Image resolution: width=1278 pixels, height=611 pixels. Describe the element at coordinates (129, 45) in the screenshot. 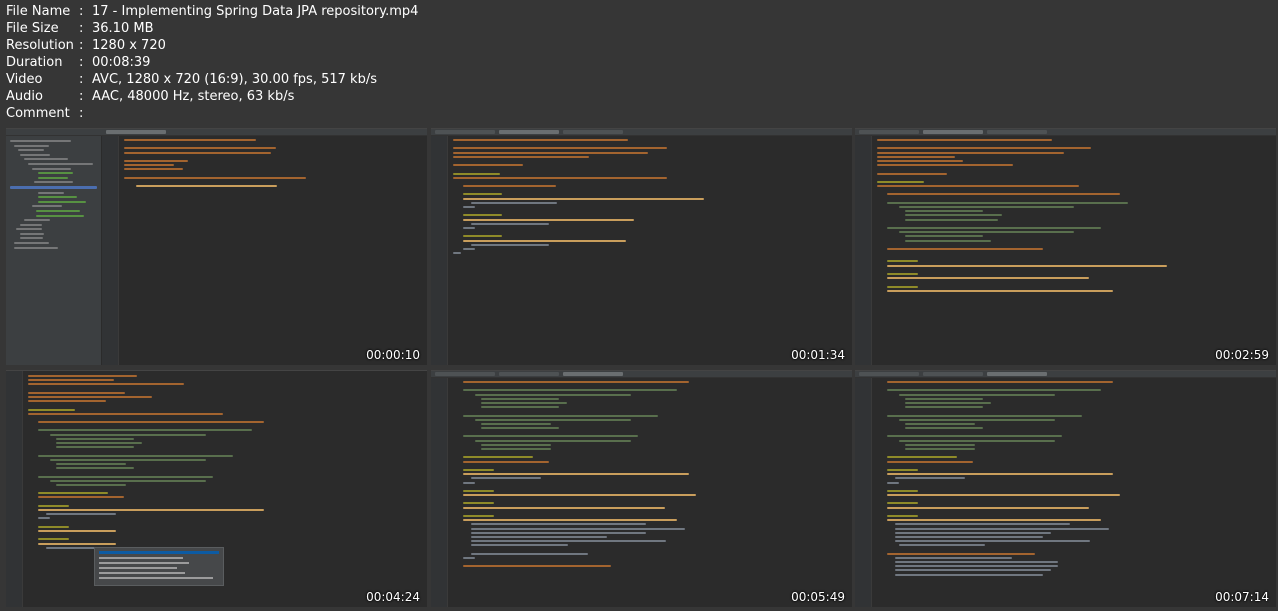

I see `meta-value: 1280 x 720` at that location.